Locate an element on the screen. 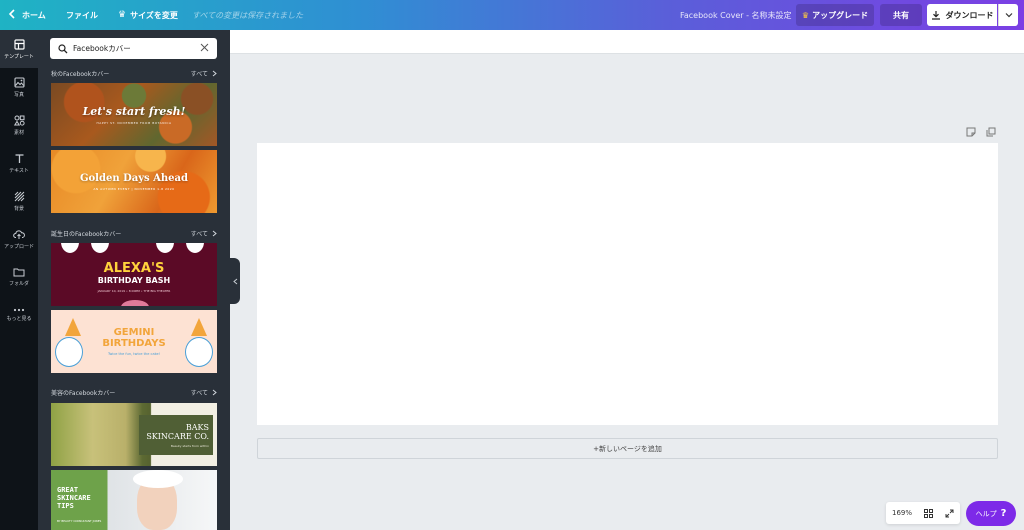 The width and height of the screenshot is (1024, 530). sidebar-item-photos: 写真 is located at coordinates (19, 87).